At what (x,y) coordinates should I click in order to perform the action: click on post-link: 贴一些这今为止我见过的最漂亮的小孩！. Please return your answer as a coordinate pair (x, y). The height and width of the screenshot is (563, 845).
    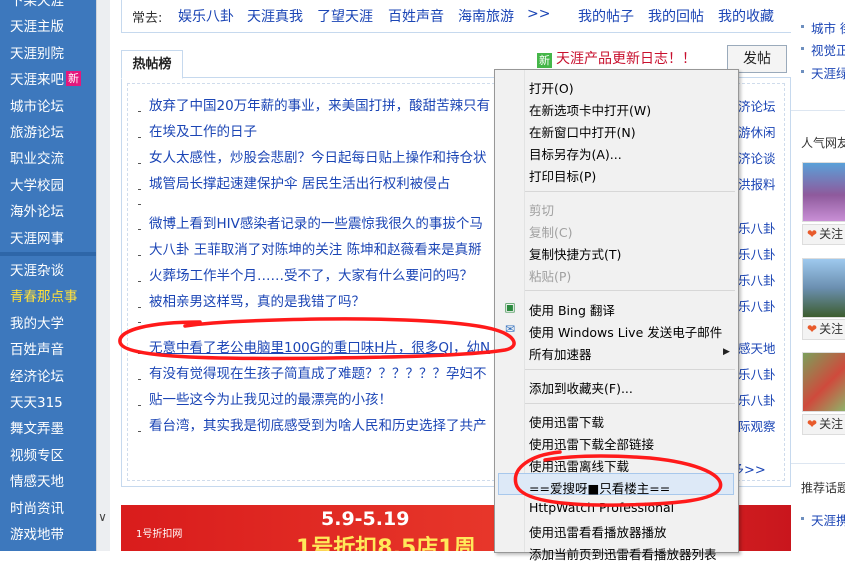
    Looking at the image, I should click on (270, 398).